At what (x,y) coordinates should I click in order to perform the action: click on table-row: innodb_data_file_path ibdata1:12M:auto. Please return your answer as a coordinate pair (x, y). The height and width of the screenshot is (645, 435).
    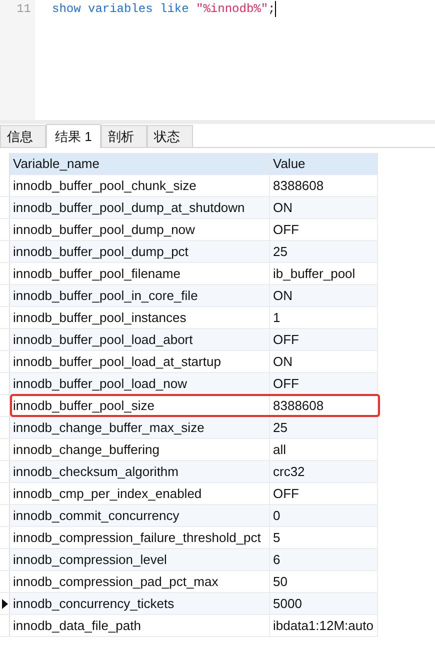
    Looking at the image, I should click on (189, 626).